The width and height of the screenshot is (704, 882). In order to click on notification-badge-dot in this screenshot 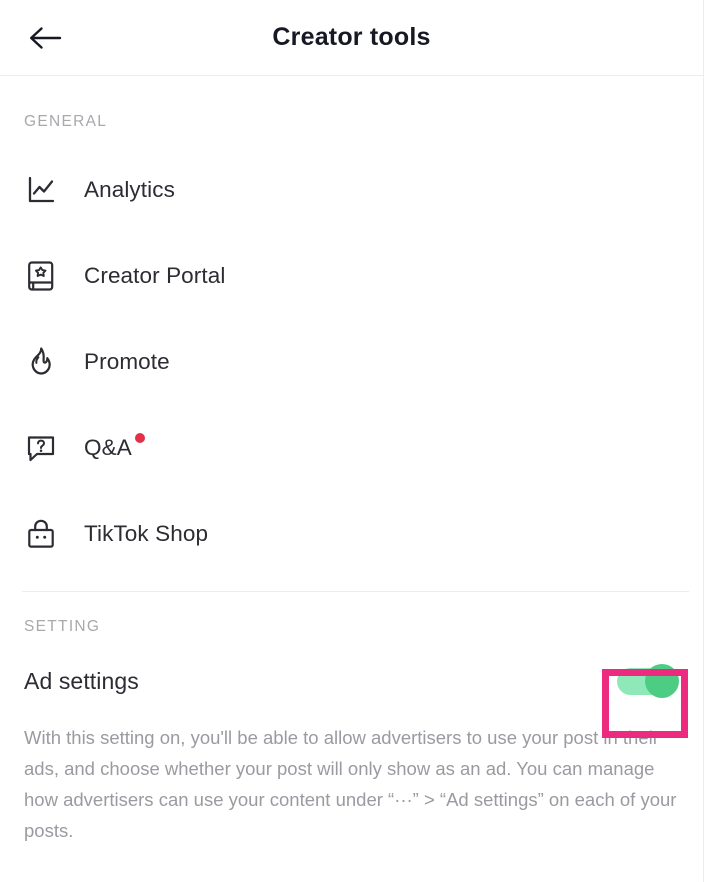, I will do `click(139, 438)`.